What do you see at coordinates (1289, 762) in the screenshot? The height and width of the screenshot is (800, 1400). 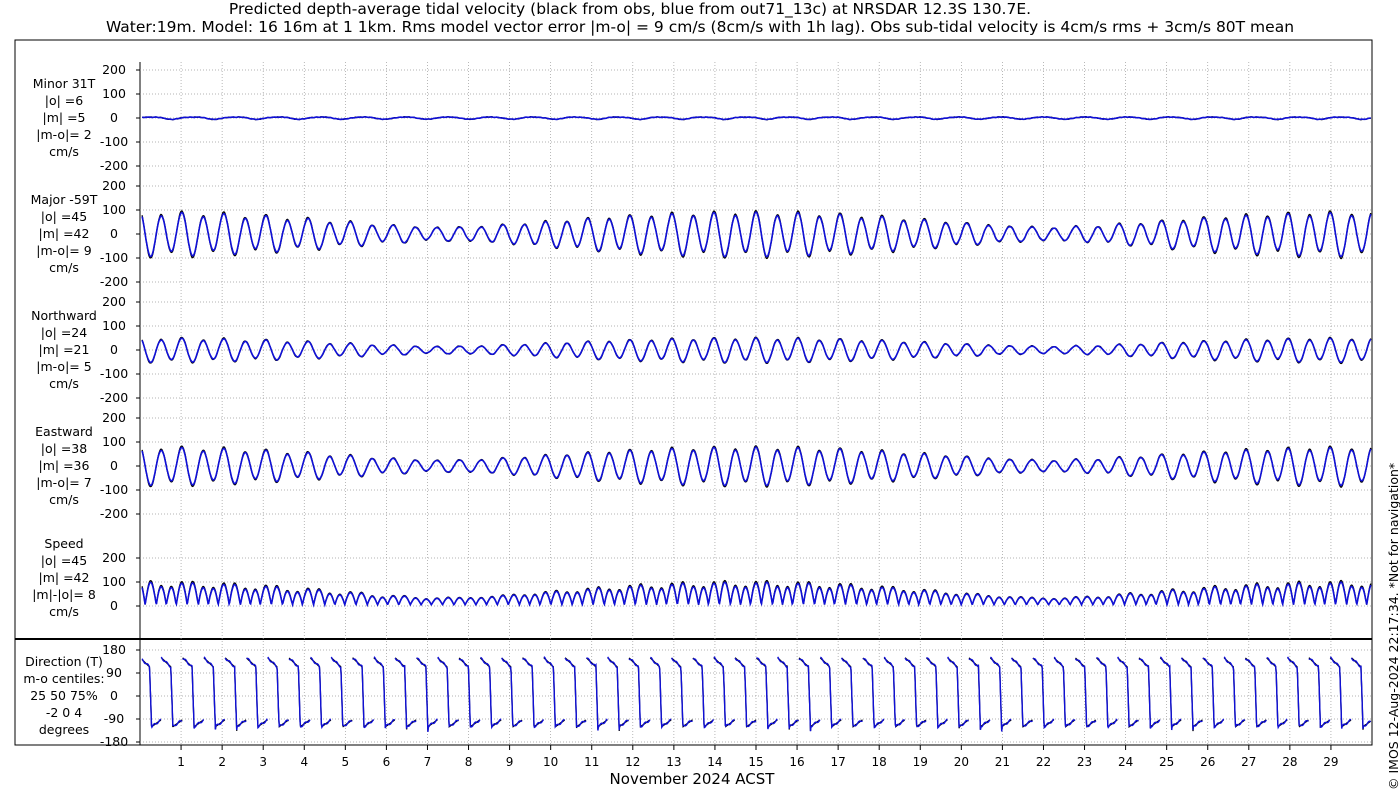 I see `x-tick-label: 28` at bounding box center [1289, 762].